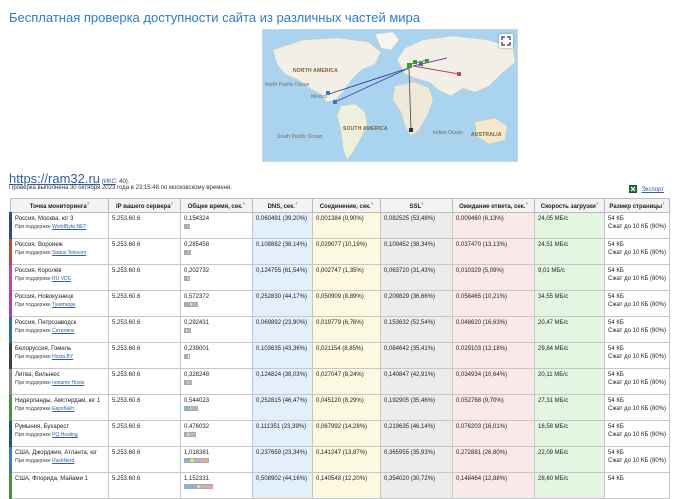  I want to click on wait-cell: 0,052768 (9,70%), so click(494, 408).